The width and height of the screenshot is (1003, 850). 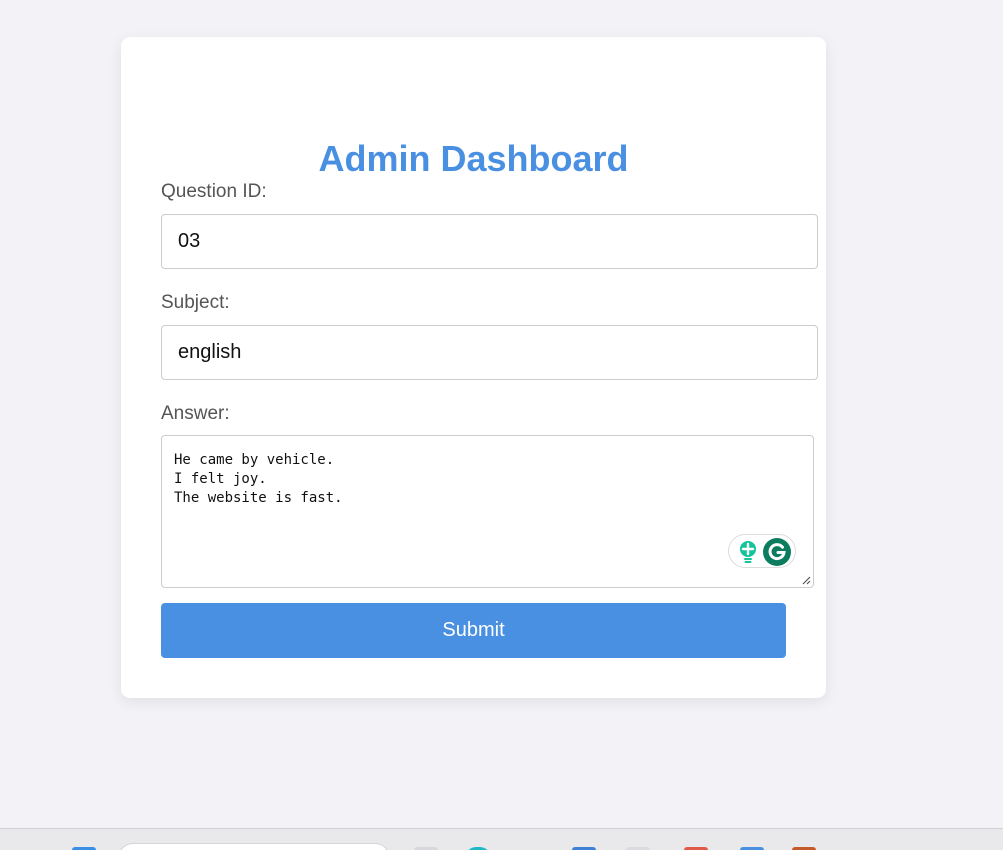 I want to click on grammarly-g-icon, so click(x=777, y=552).